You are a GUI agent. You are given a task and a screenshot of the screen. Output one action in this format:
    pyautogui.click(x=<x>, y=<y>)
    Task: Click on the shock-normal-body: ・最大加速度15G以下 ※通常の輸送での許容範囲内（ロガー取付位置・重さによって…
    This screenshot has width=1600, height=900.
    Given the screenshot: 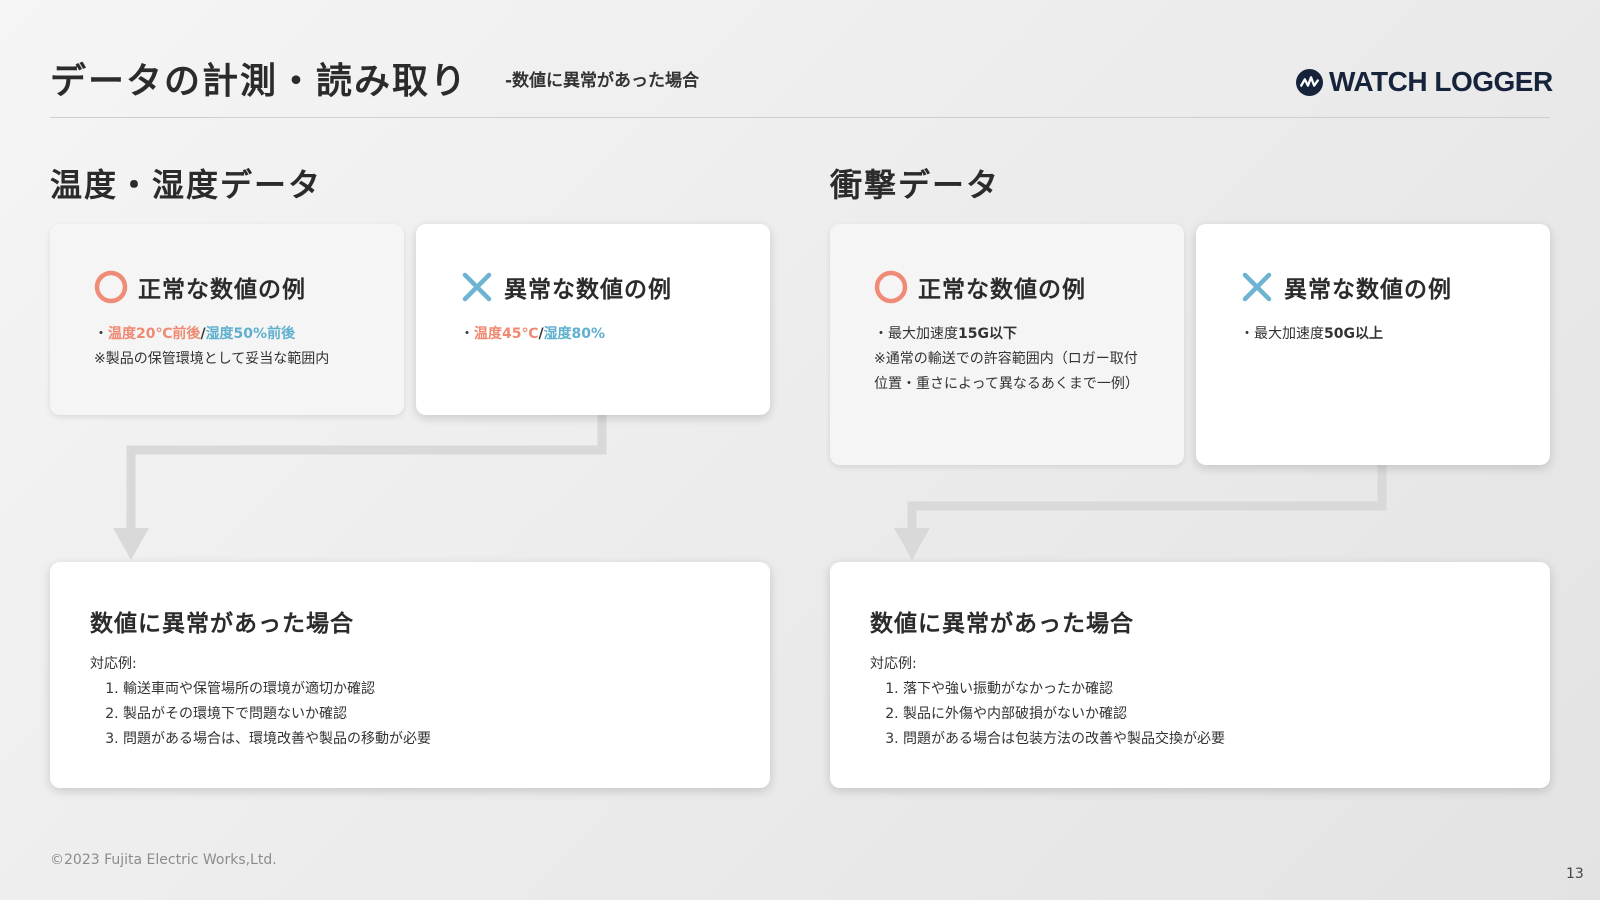 What is the action you would take?
    pyautogui.click(x=1007, y=359)
    